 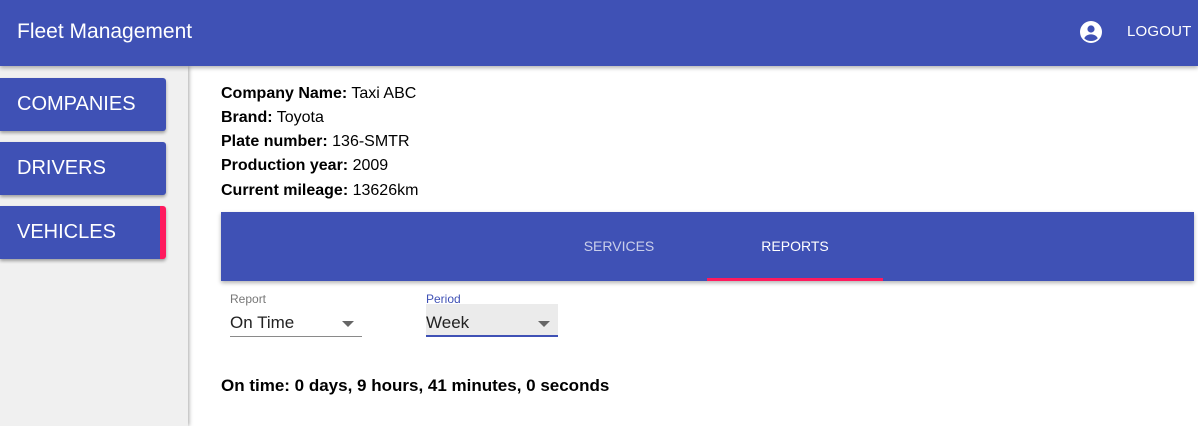 What do you see at coordinates (1091, 32) in the screenshot?
I see `account-circle-icon` at bounding box center [1091, 32].